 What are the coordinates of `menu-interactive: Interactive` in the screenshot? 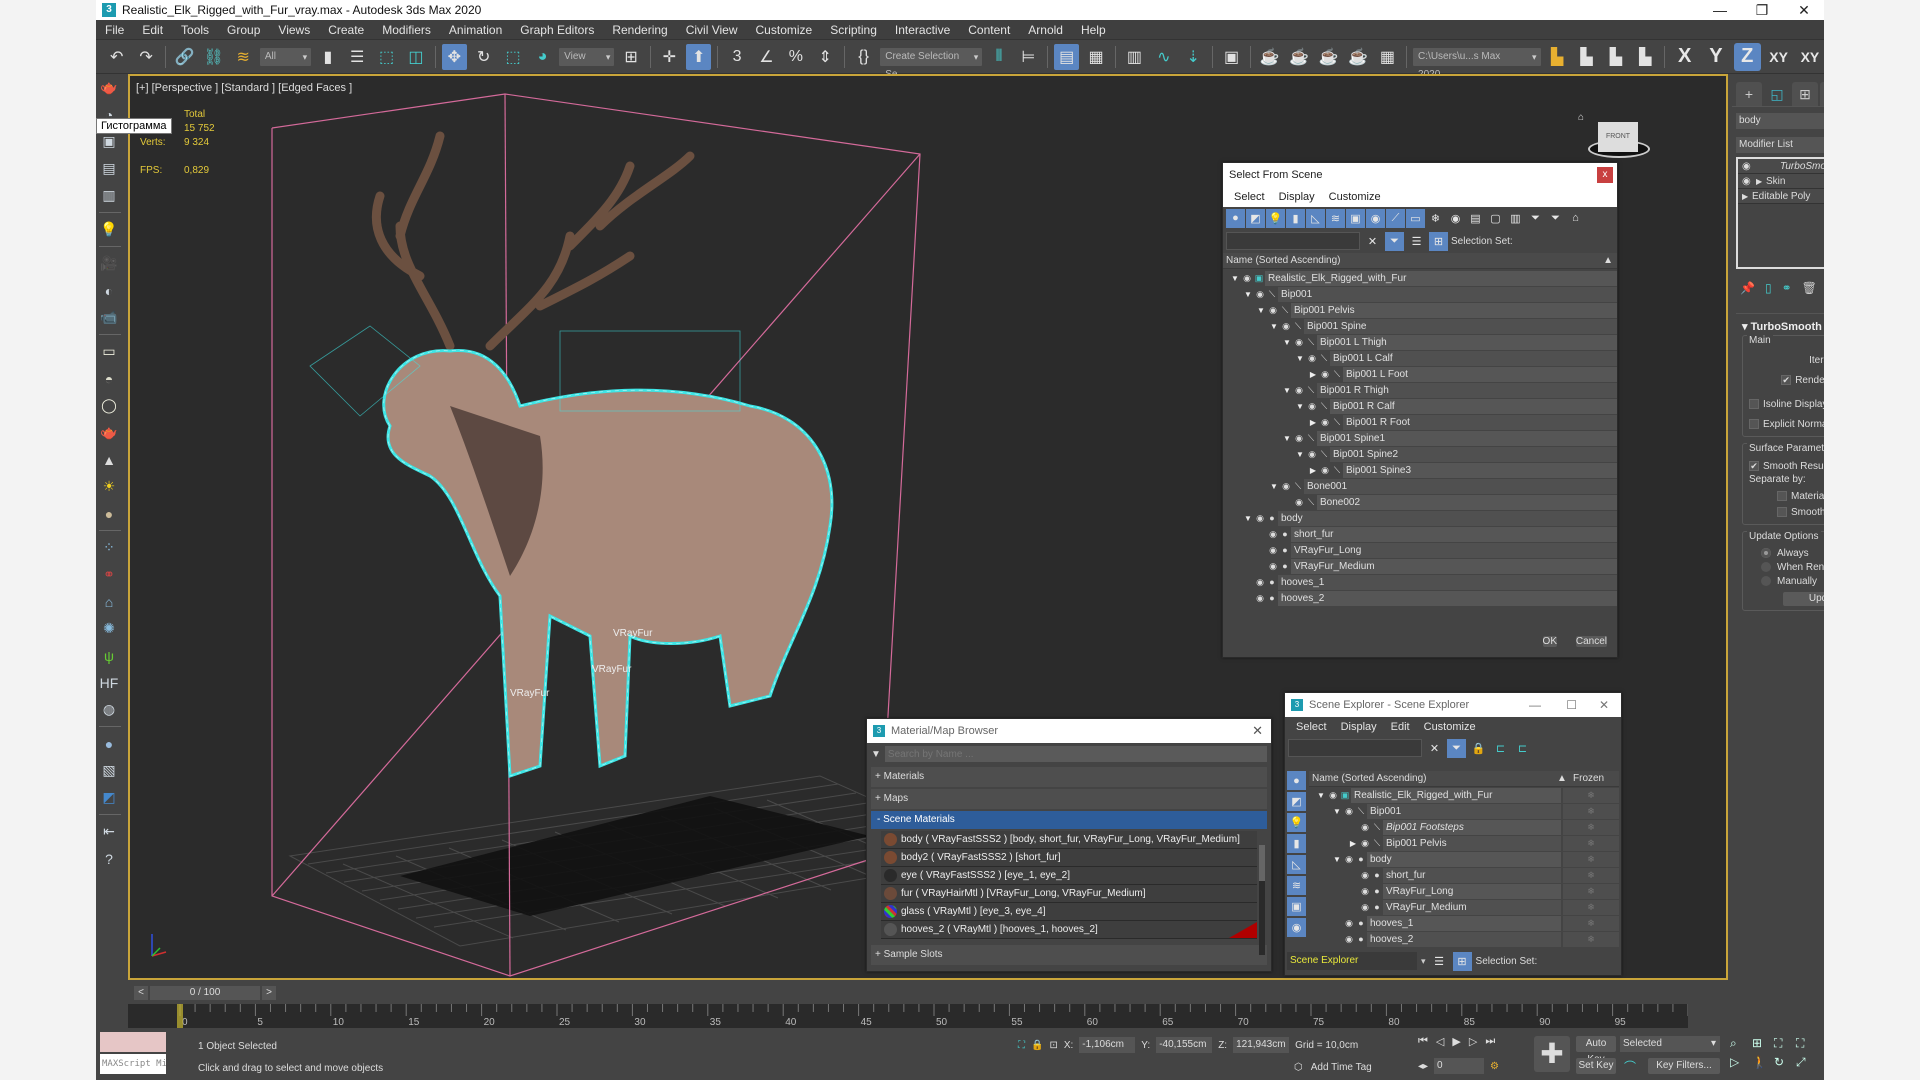 It's located at (922, 30).